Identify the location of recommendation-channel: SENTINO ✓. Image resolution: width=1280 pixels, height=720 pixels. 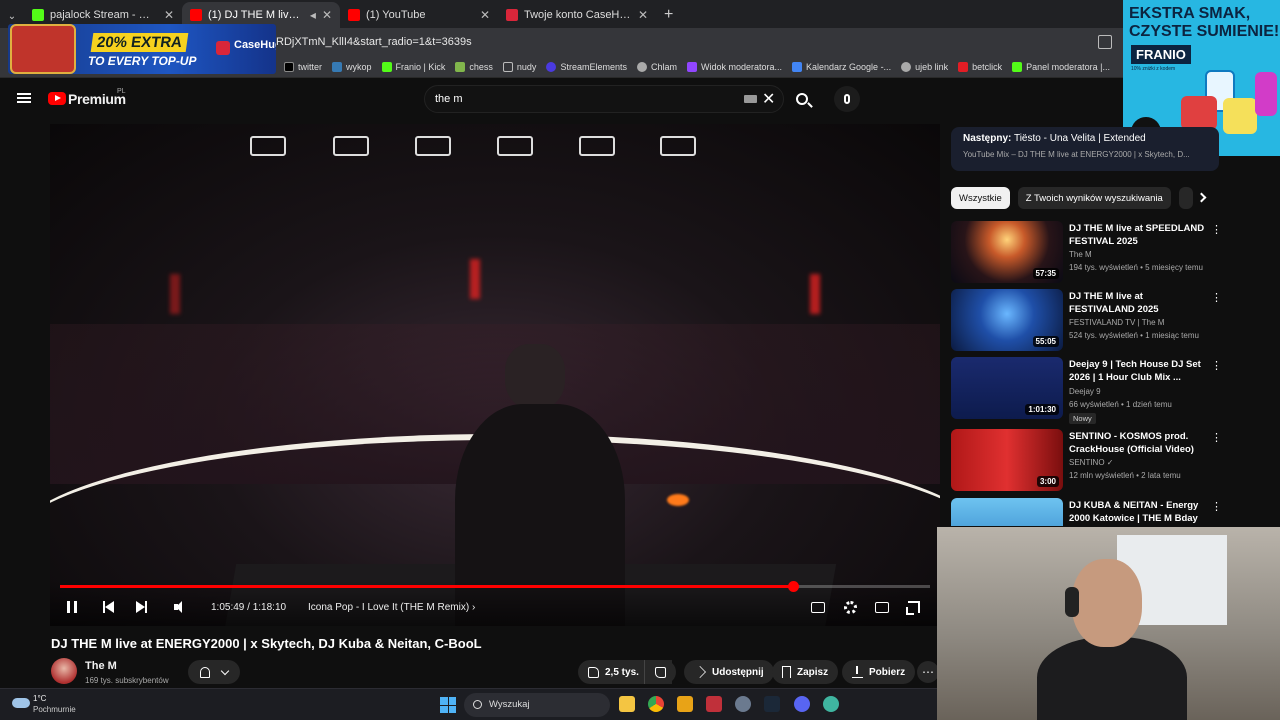
(1091, 462).